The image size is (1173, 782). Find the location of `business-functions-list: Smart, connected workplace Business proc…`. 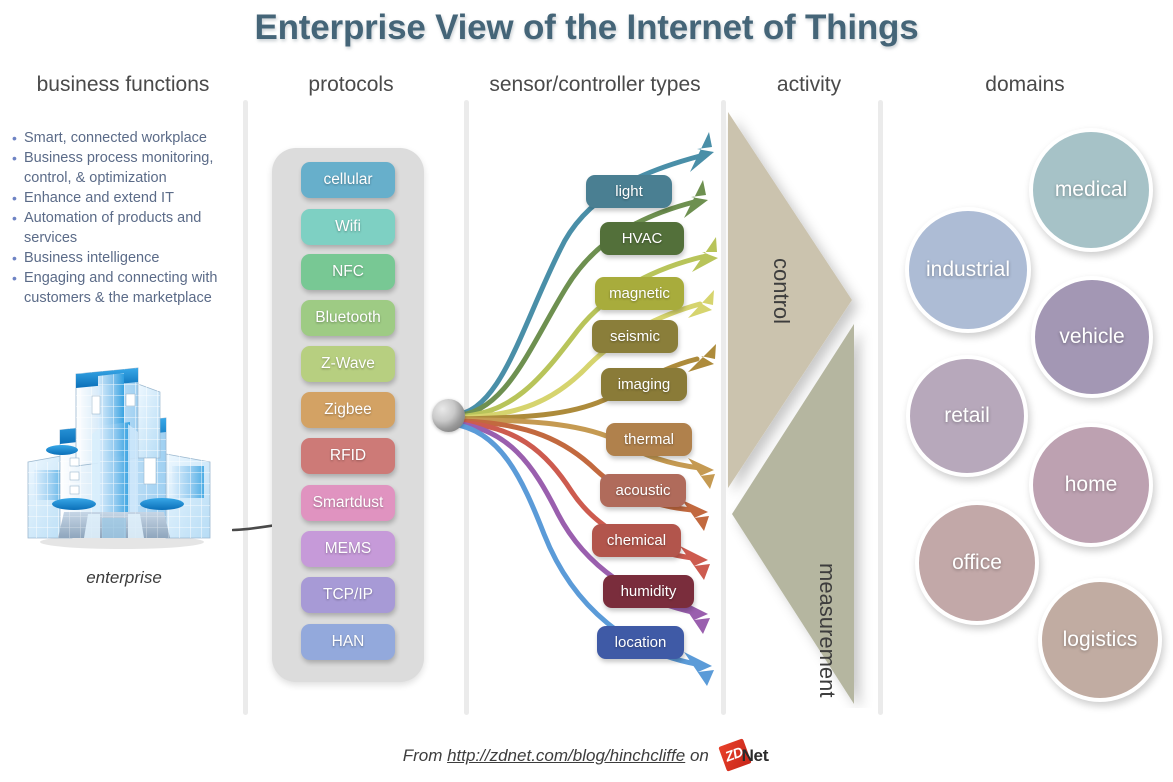

business-functions-list: Smart, connected workplace Business proc… is located at coordinates (124, 218).